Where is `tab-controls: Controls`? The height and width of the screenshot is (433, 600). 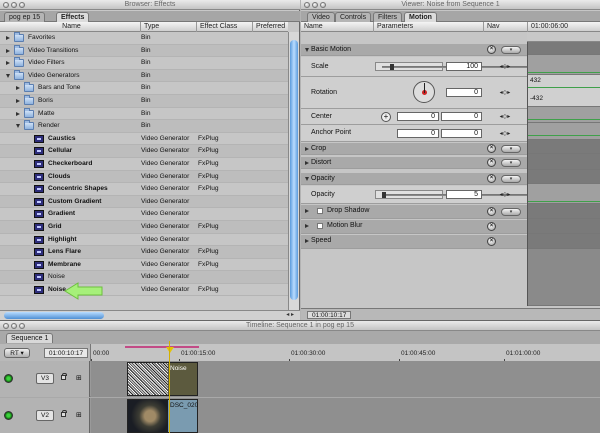 tab-controls: Controls is located at coordinates (353, 17).